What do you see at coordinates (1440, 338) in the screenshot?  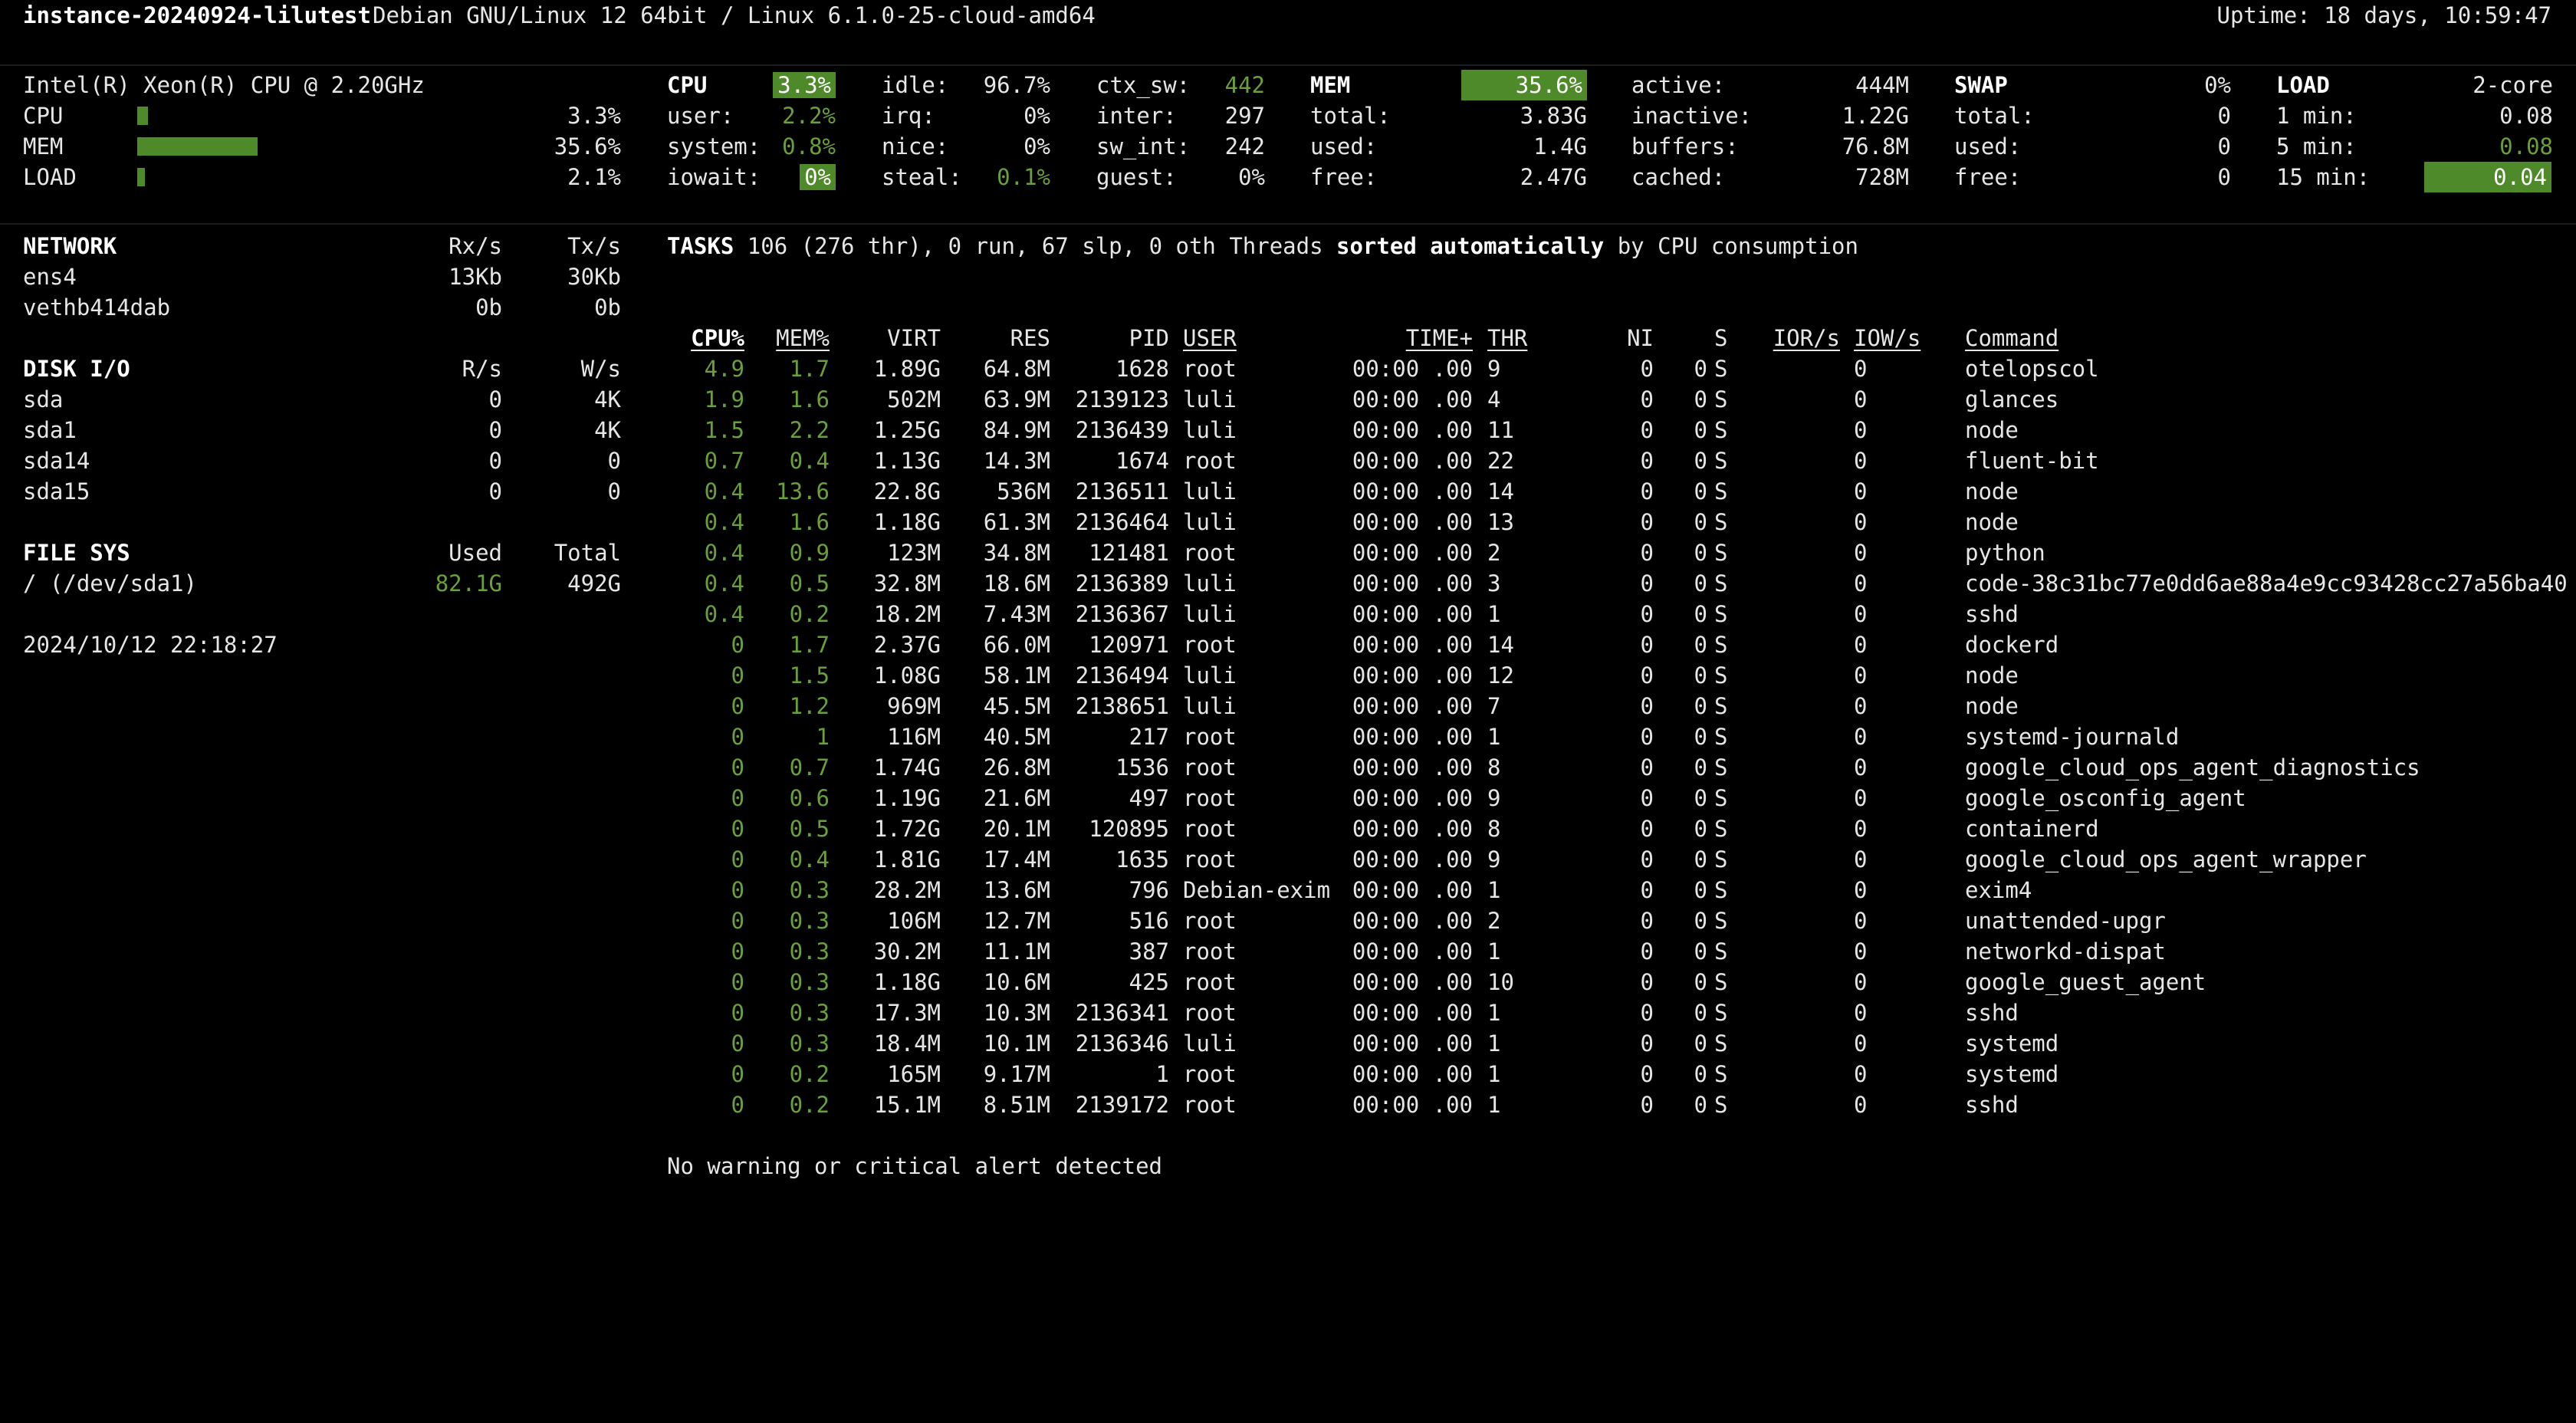 I see `col-header-time: TIME+` at bounding box center [1440, 338].